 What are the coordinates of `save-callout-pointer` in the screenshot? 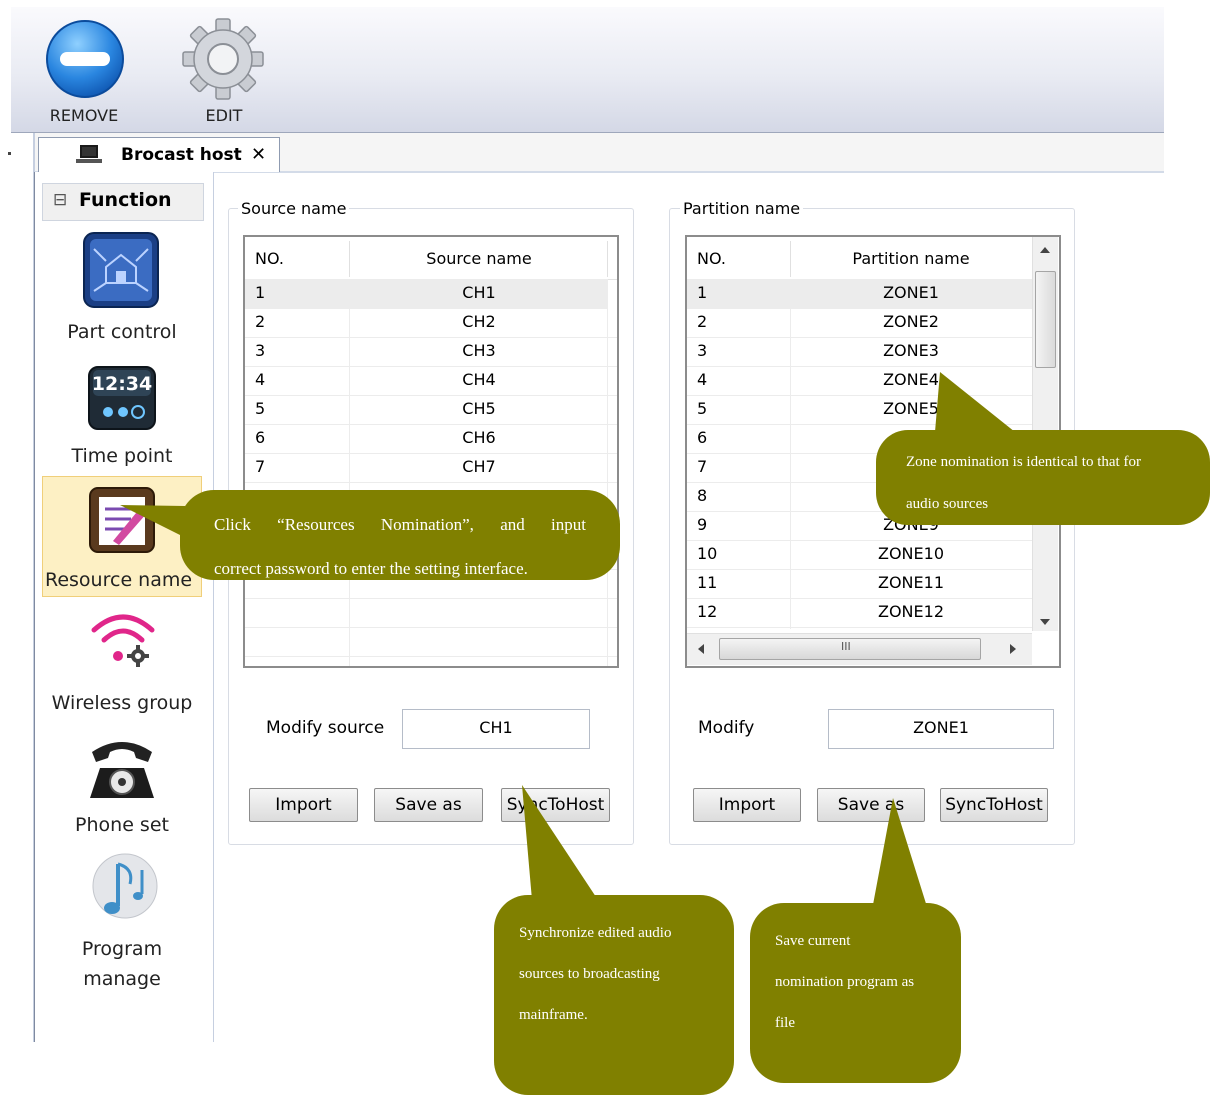 It's located at (900, 854).